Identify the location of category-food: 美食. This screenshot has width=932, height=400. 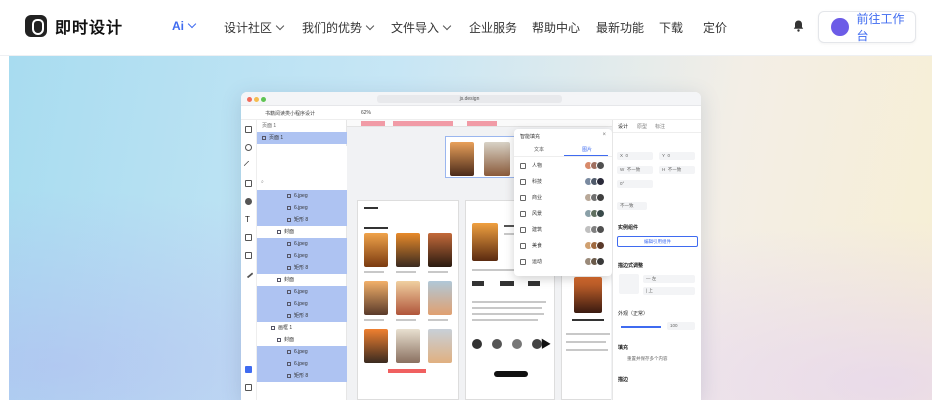
(563, 246).